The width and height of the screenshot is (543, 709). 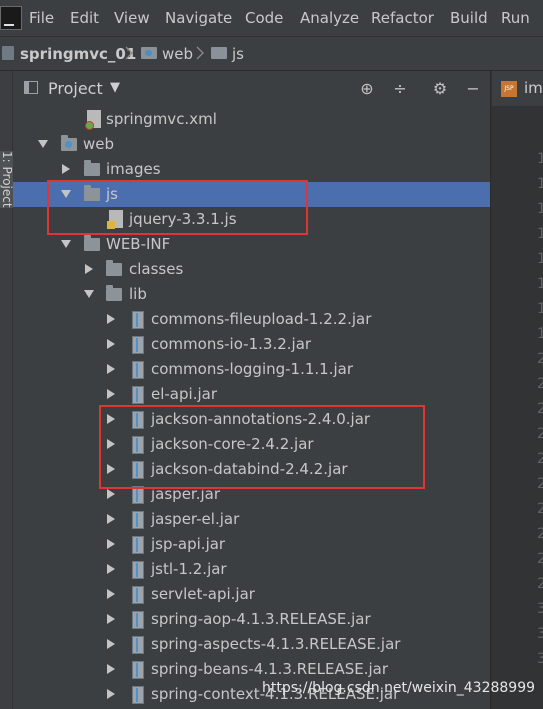 What do you see at coordinates (251, 319) in the screenshot?
I see `tree-item-jar: commons-fileupload-1.2.2.jar` at bounding box center [251, 319].